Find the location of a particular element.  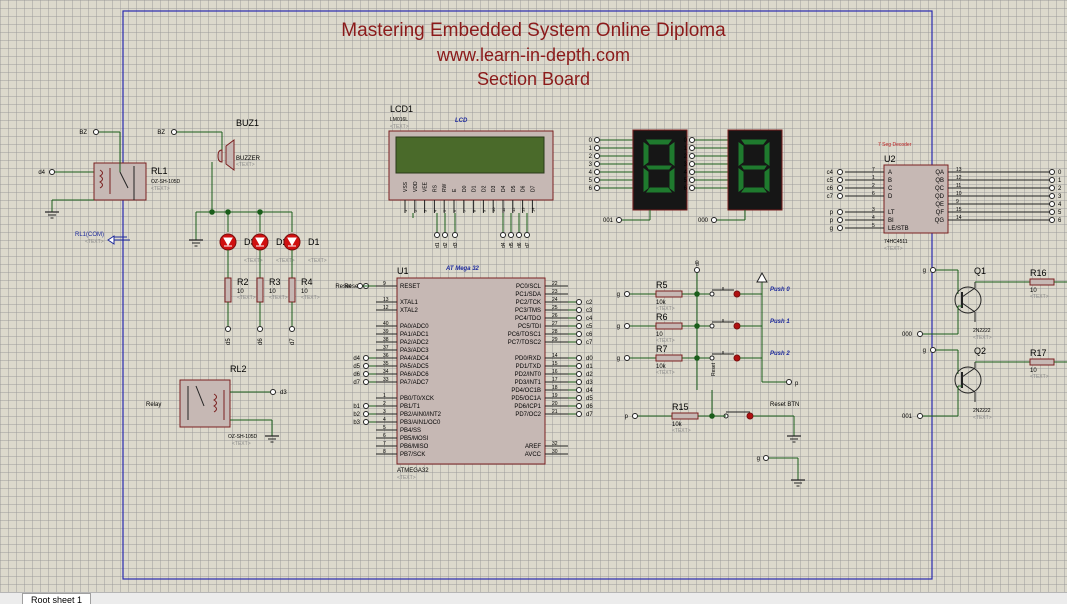

pushbtn-d0-net: d0 is located at coordinates (698, 263).